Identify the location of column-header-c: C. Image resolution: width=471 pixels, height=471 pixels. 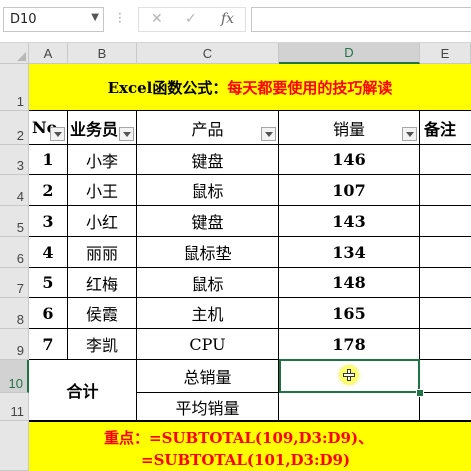
(208, 53).